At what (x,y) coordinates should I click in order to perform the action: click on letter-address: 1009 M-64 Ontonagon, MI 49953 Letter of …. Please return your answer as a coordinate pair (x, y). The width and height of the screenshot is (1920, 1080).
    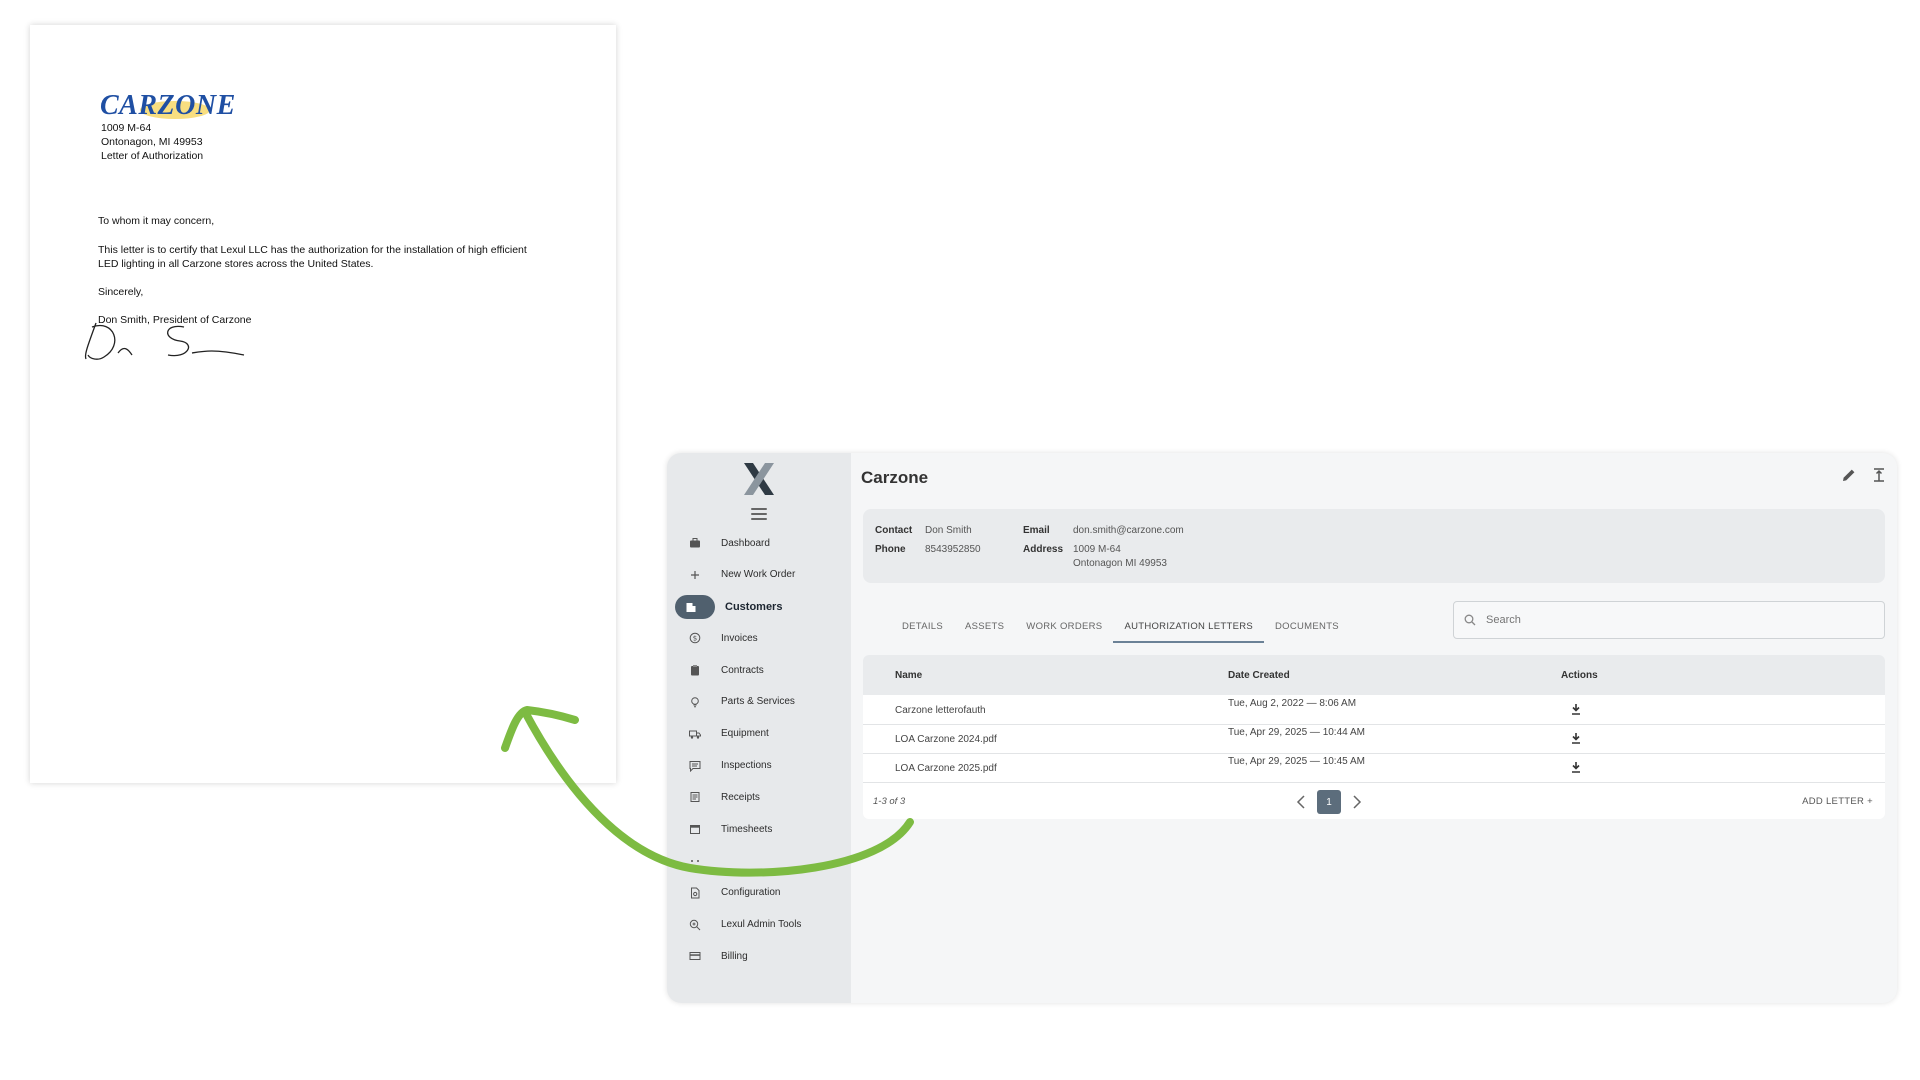
    Looking at the image, I should click on (152, 142).